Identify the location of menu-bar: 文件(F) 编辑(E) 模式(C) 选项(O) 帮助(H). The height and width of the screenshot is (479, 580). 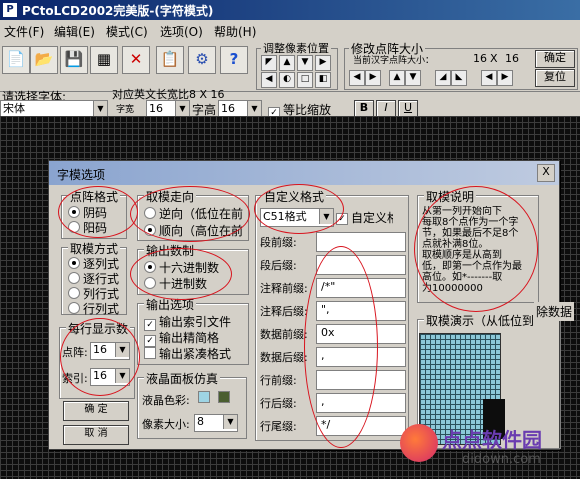
(290, 30).